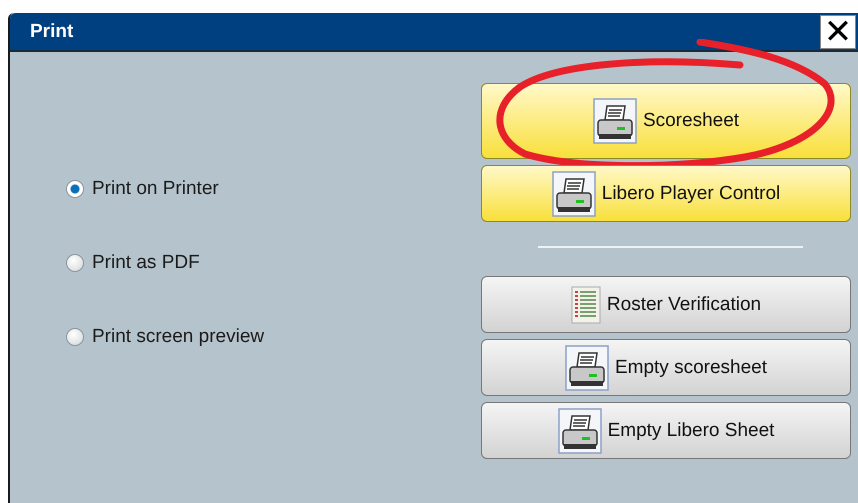  What do you see at coordinates (666, 367) in the screenshot?
I see `print-button: Empty scoresheet` at bounding box center [666, 367].